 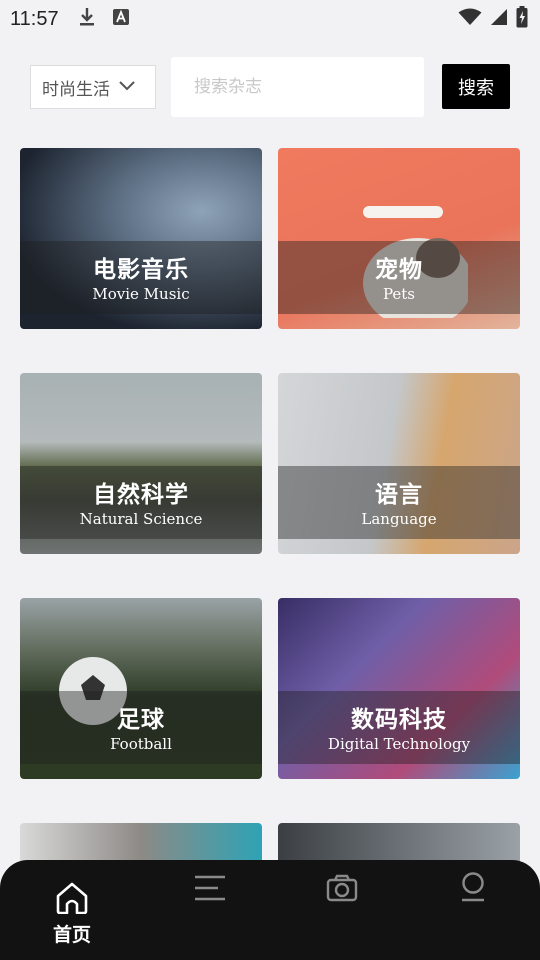 I want to click on status-bar: 11:57, so click(x=270, y=19).